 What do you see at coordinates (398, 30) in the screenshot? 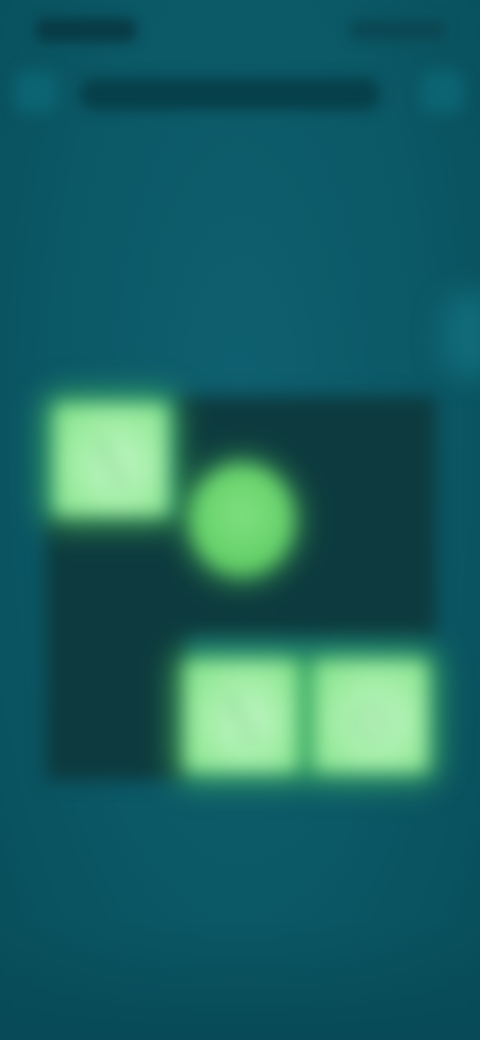
I see `status-icons` at bounding box center [398, 30].